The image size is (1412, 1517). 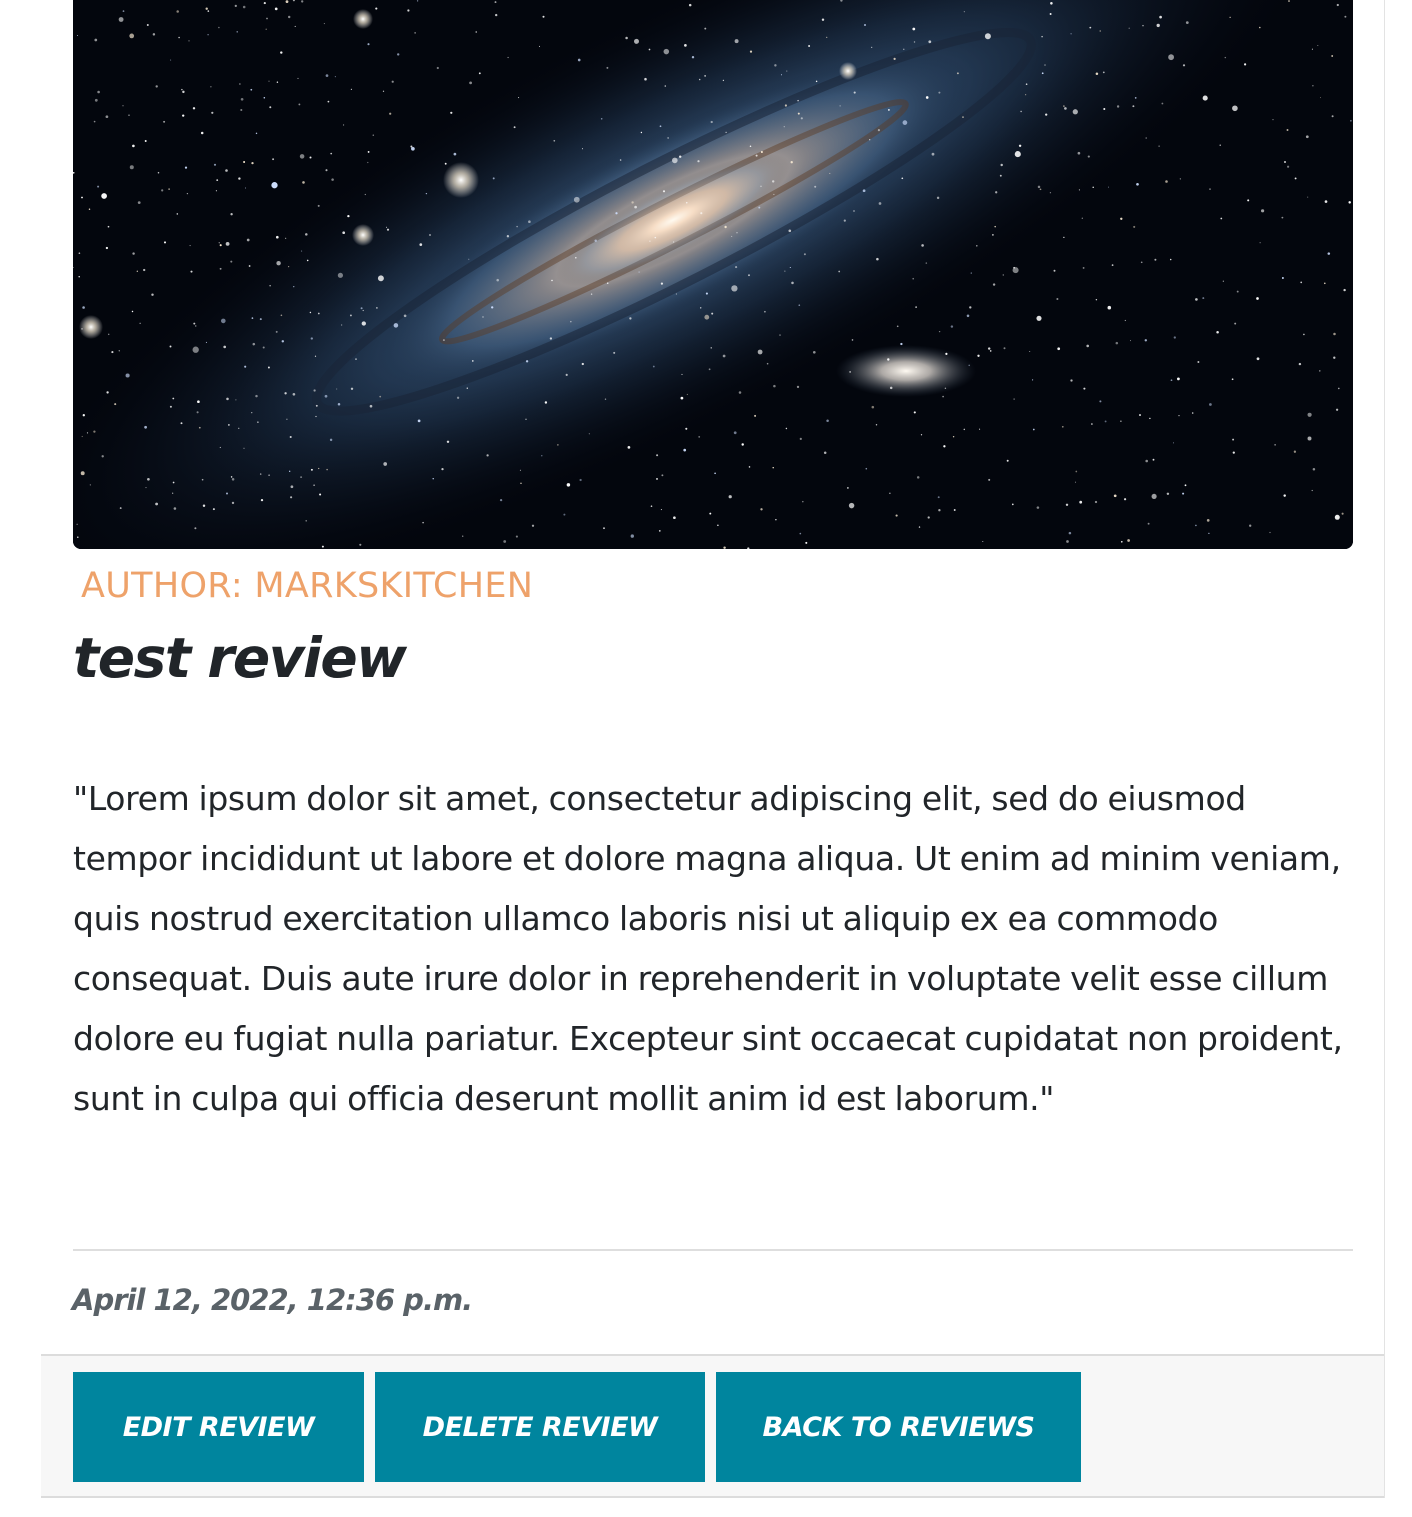 I want to click on edit-review-button: EDIT REVIEW, so click(x=218, y=1427).